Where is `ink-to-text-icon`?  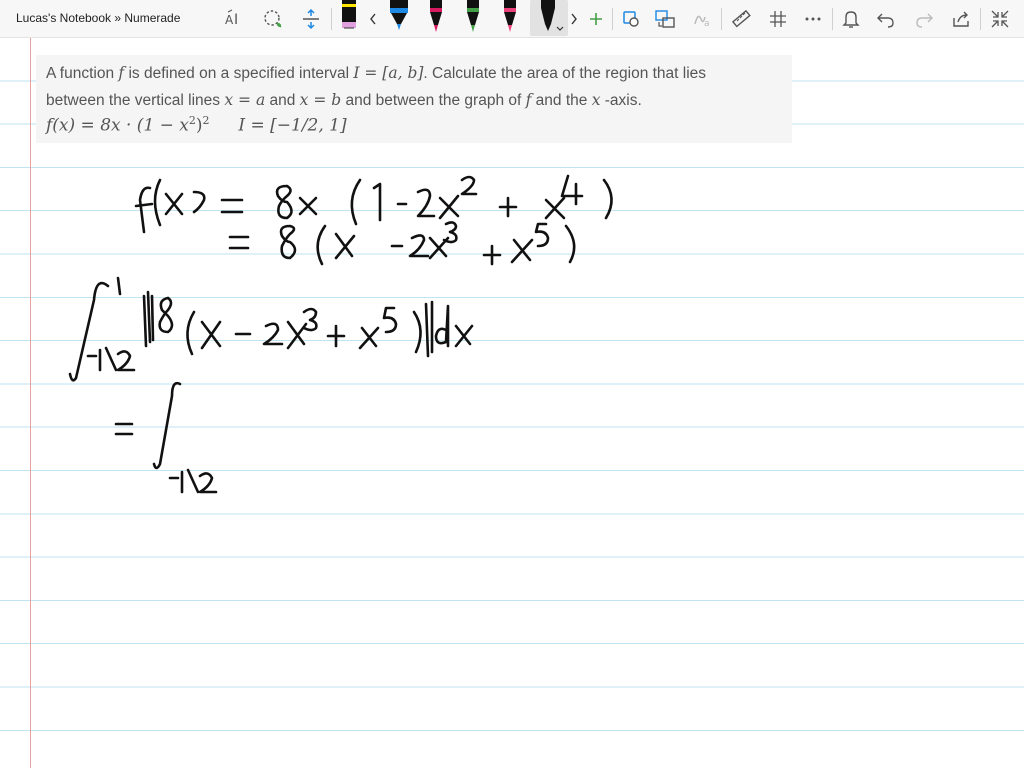 ink-to-text-icon is located at coordinates (665, 19).